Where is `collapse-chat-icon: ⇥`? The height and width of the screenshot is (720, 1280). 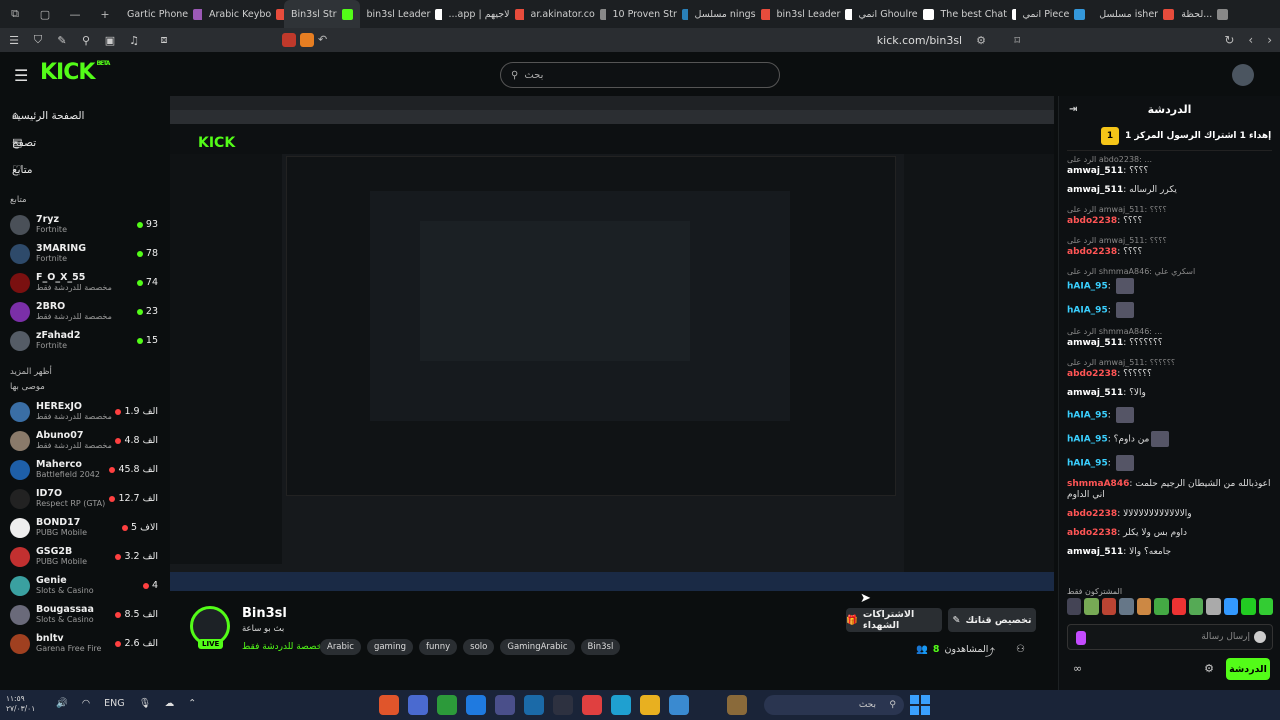 collapse-chat-icon: ⇥ is located at coordinates (1073, 109).